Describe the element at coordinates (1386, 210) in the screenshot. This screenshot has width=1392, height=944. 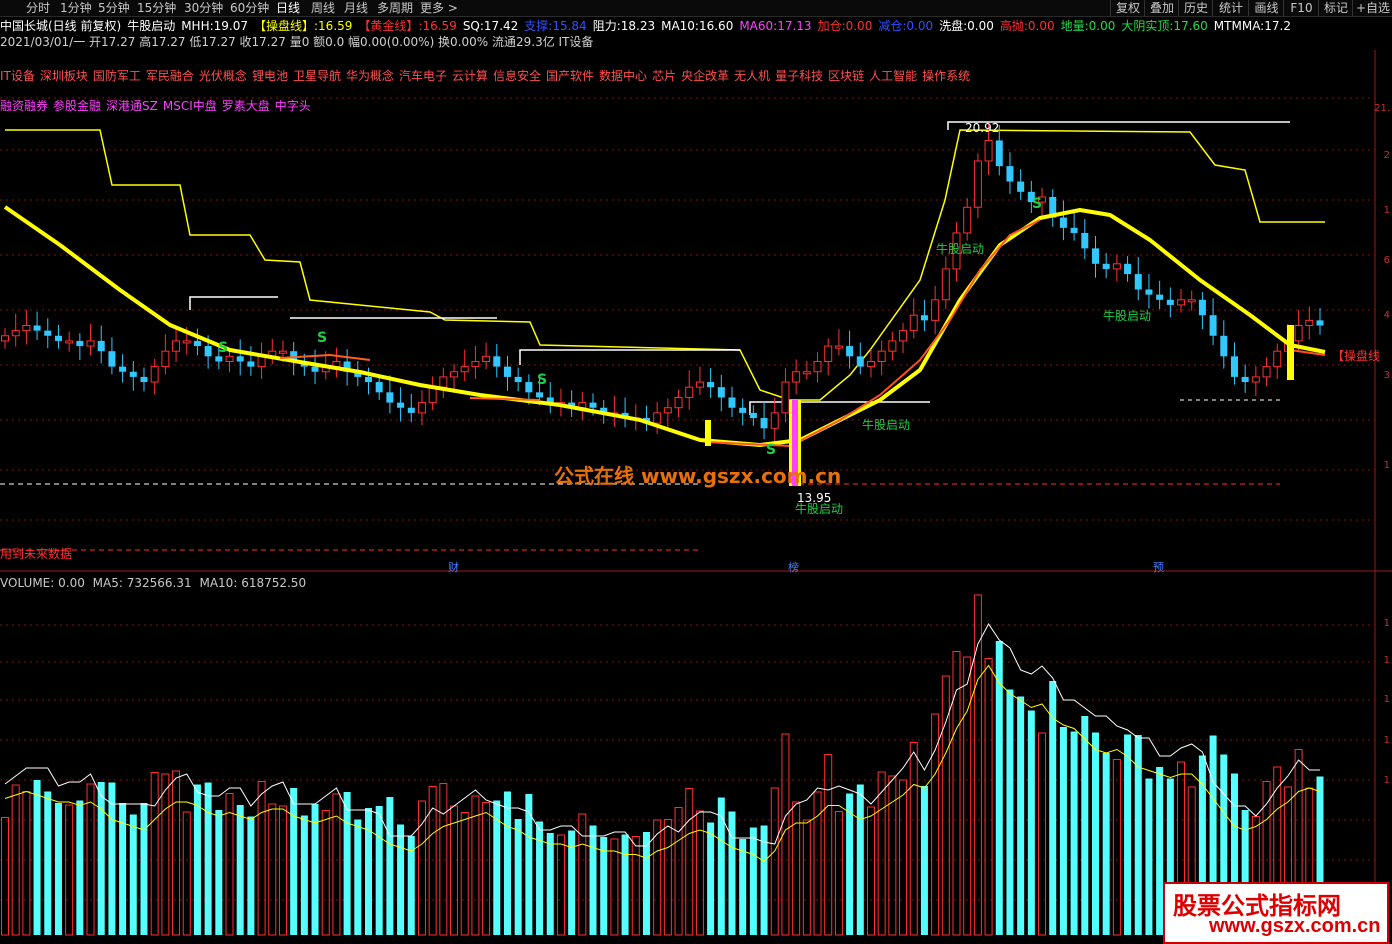
I see `price-axis-tick-2: 1` at that location.